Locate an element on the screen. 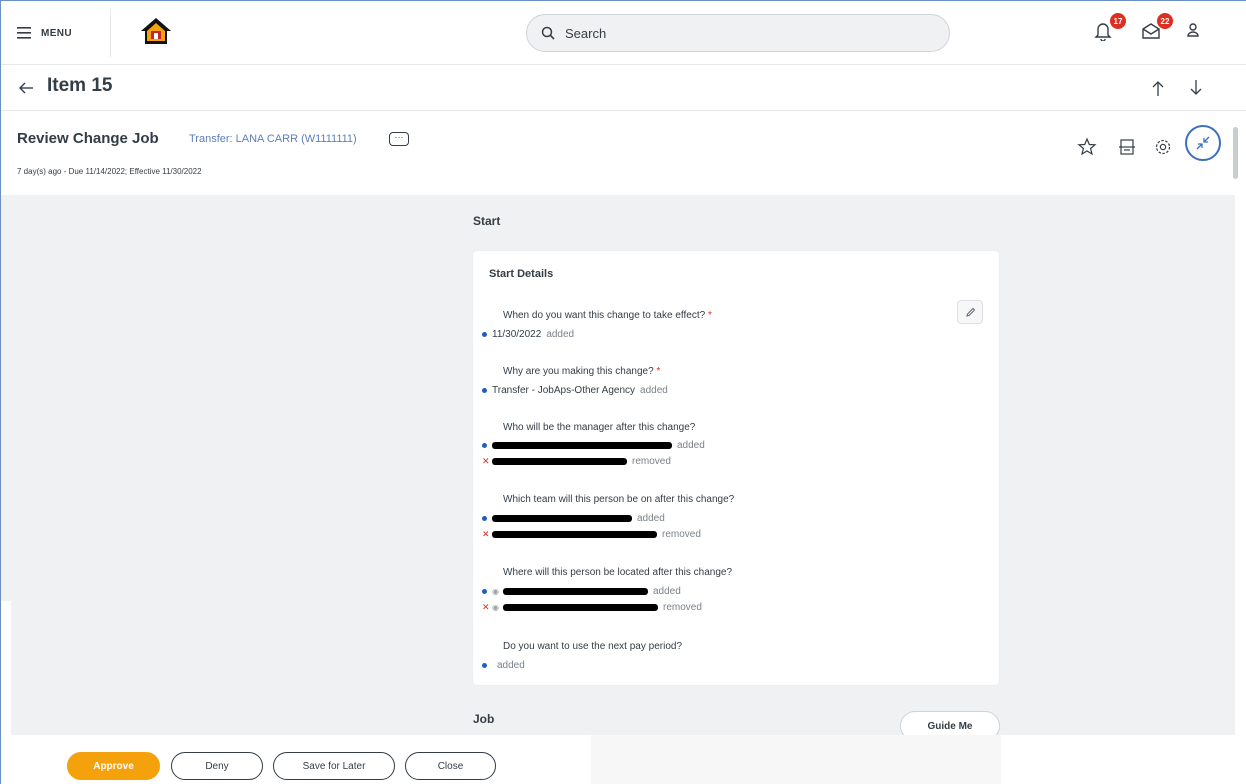 The image size is (1246, 784). task-subject-link: Transfer: LANA CARR (W1111111) is located at coordinates (273, 139).